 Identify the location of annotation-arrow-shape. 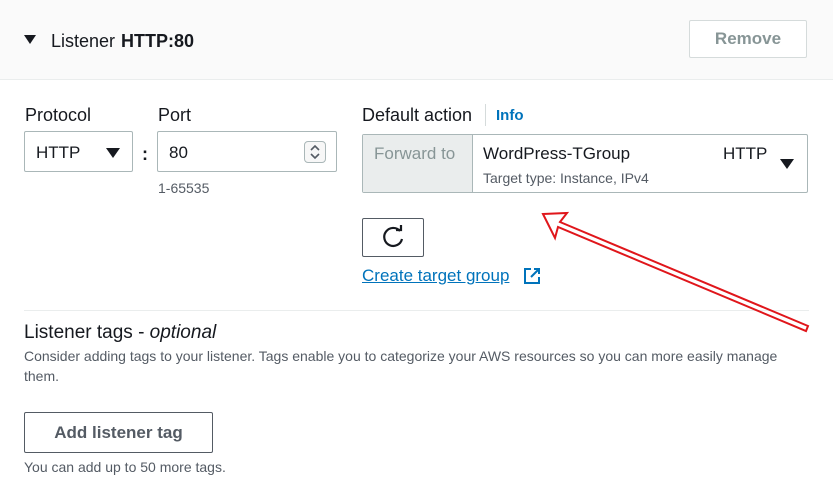
(675, 272).